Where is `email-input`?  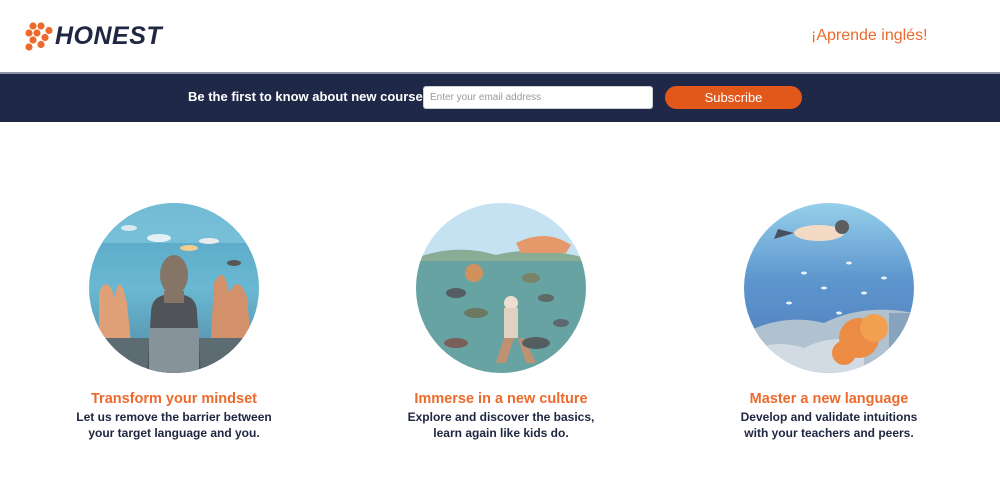 email-input is located at coordinates (538, 97).